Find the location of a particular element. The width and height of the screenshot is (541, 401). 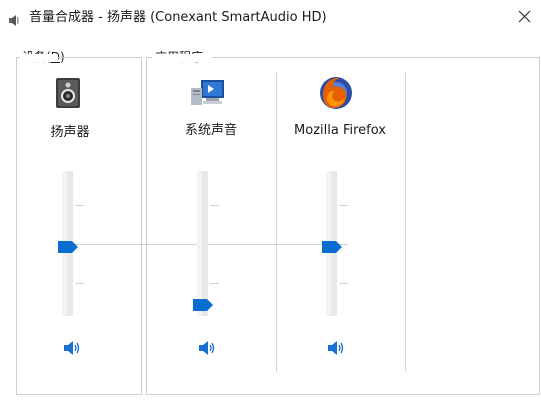

channel-label-firefox: Mozilla Firefox is located at coordinates (340, 130).